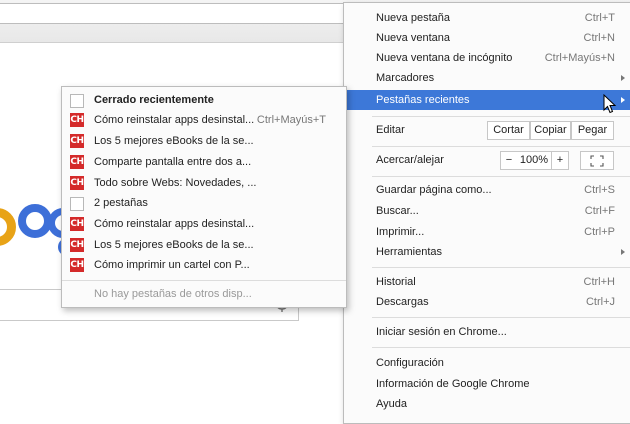  I want to click on menu-item-shortcut: Ctrl+Mayús+N, so click(579, 58).